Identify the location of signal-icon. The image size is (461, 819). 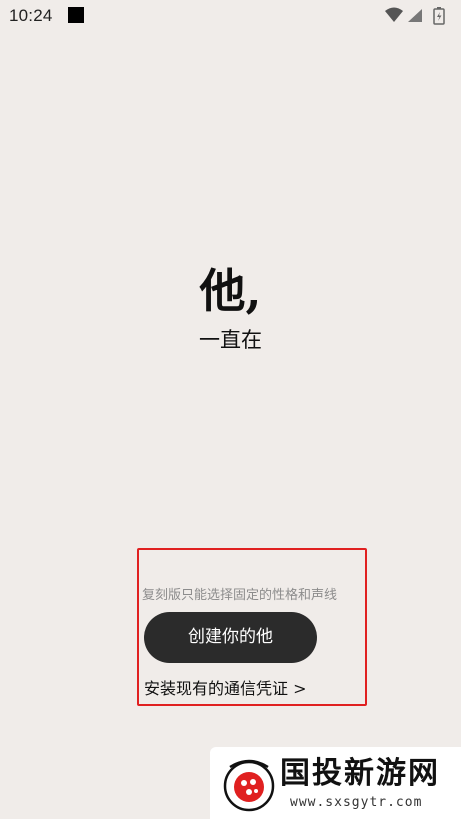
(415, 15).